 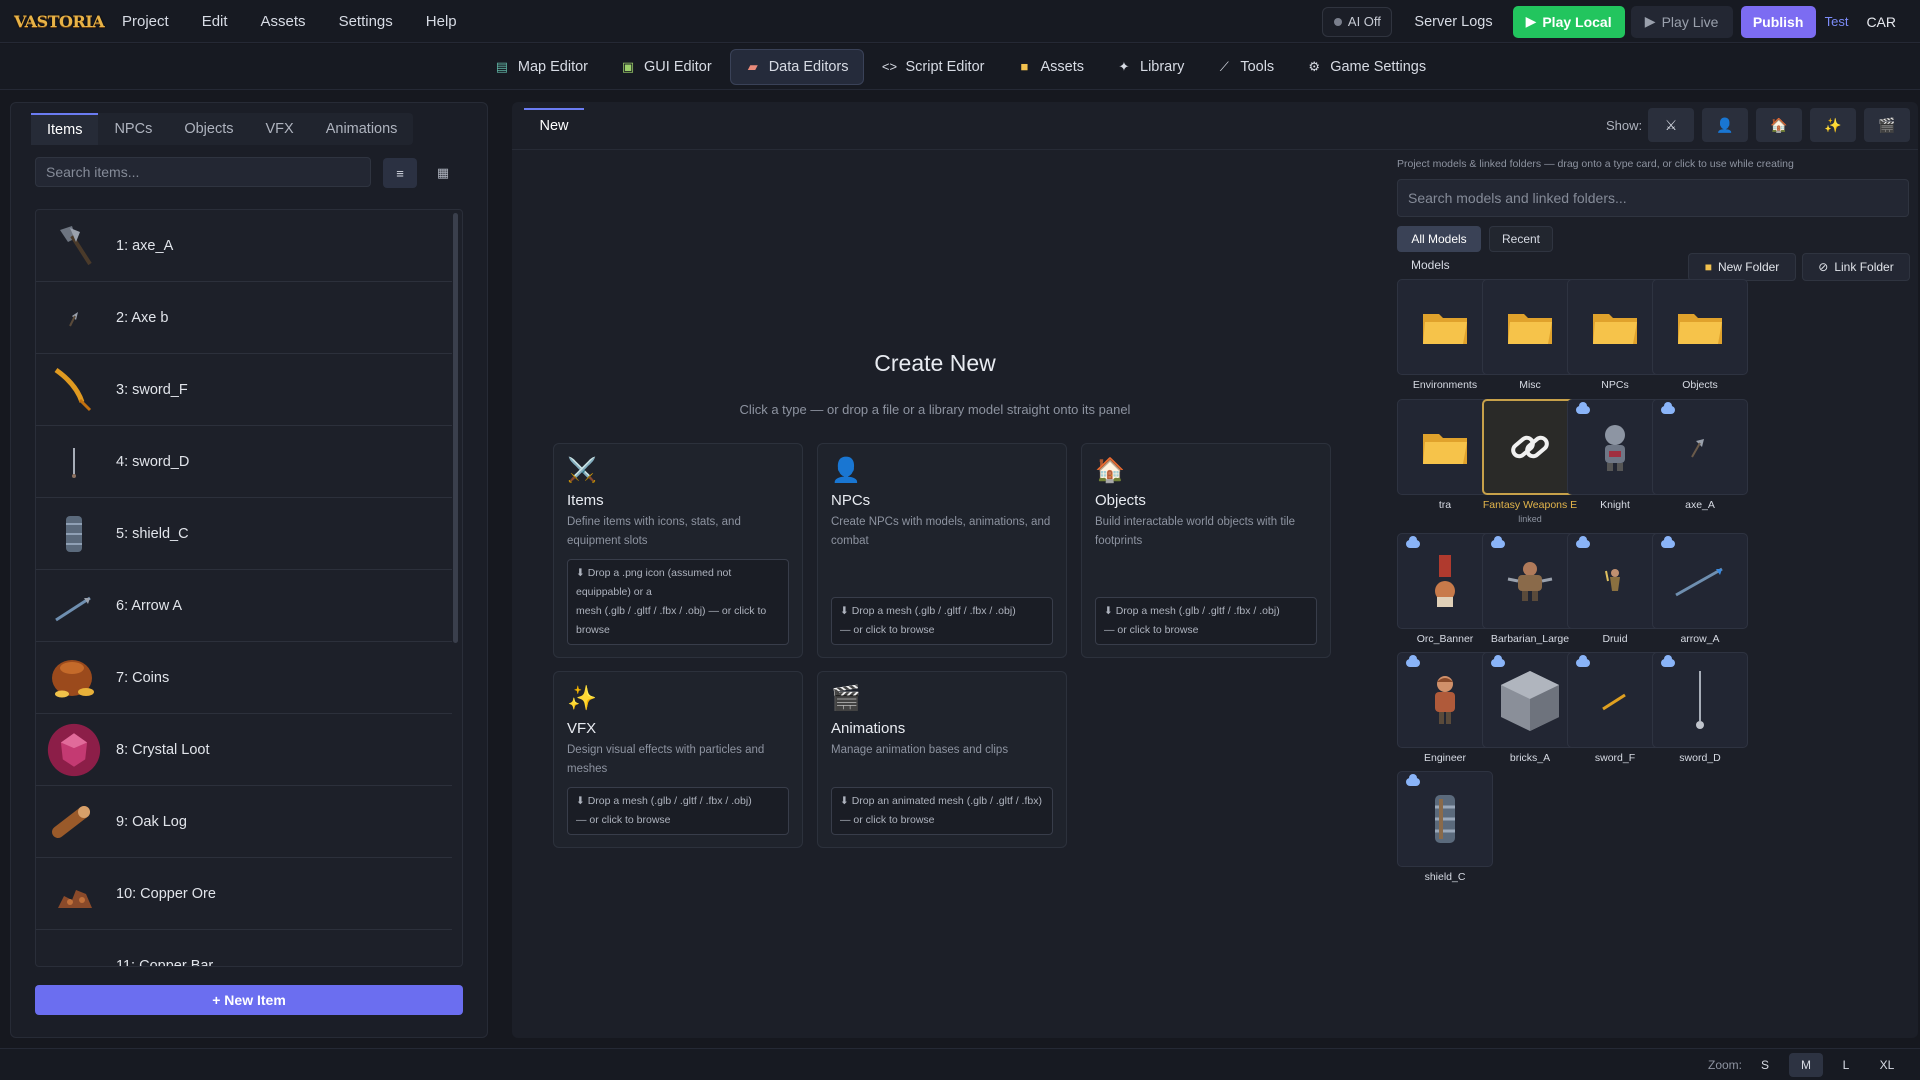 What do you see at coordinates (1700, 758) in the screenshot?
I see `model-tile-name: sword_D` at bounding box center [1700, 758].